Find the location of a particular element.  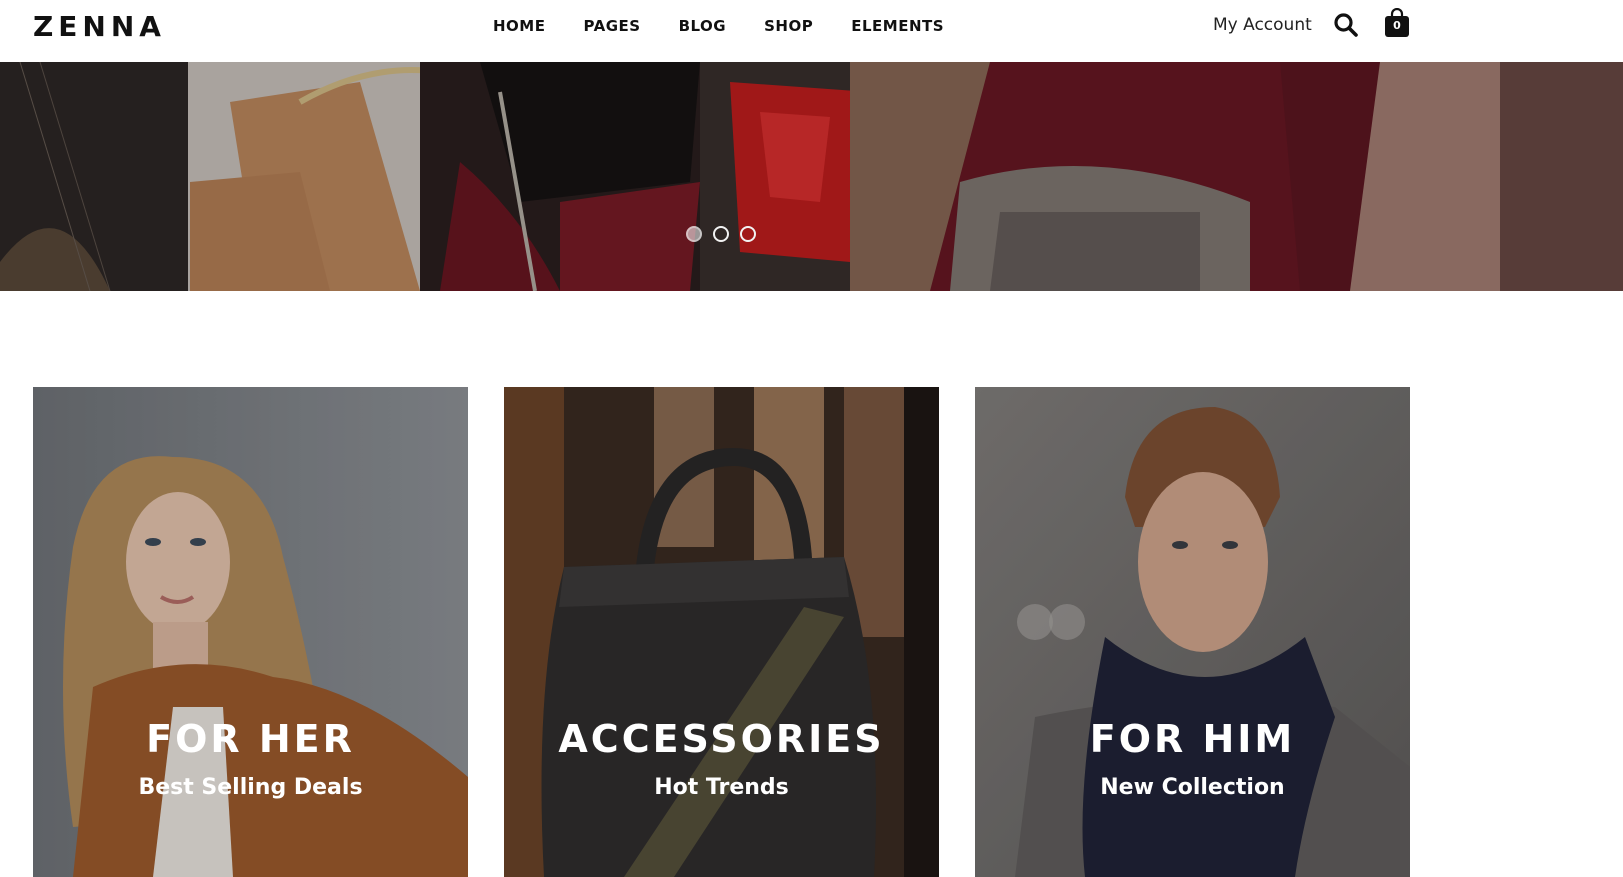

shopping-bag-icon: 0 is located at coordinates (1397, 22).